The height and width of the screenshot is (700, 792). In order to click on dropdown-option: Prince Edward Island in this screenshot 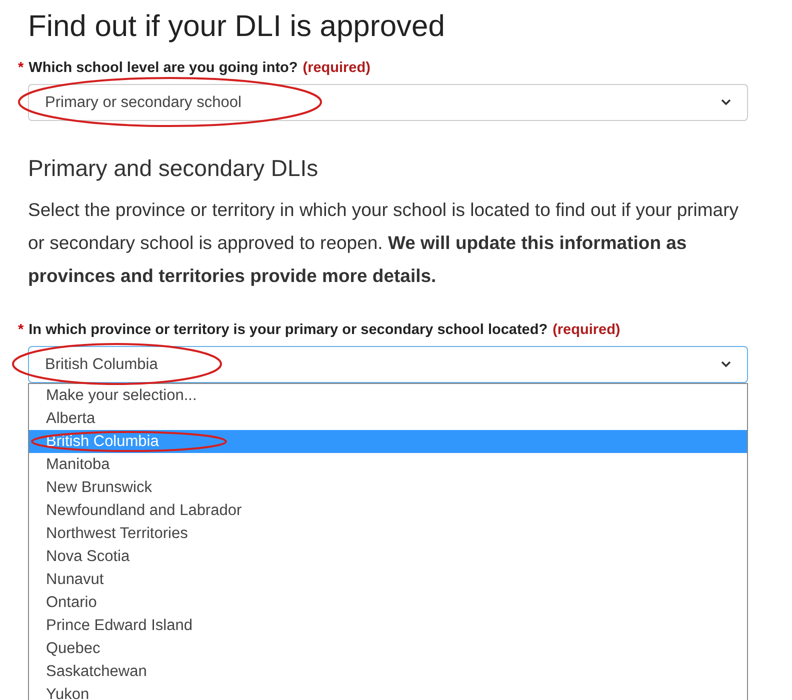, I will do `click(388, 625)`.